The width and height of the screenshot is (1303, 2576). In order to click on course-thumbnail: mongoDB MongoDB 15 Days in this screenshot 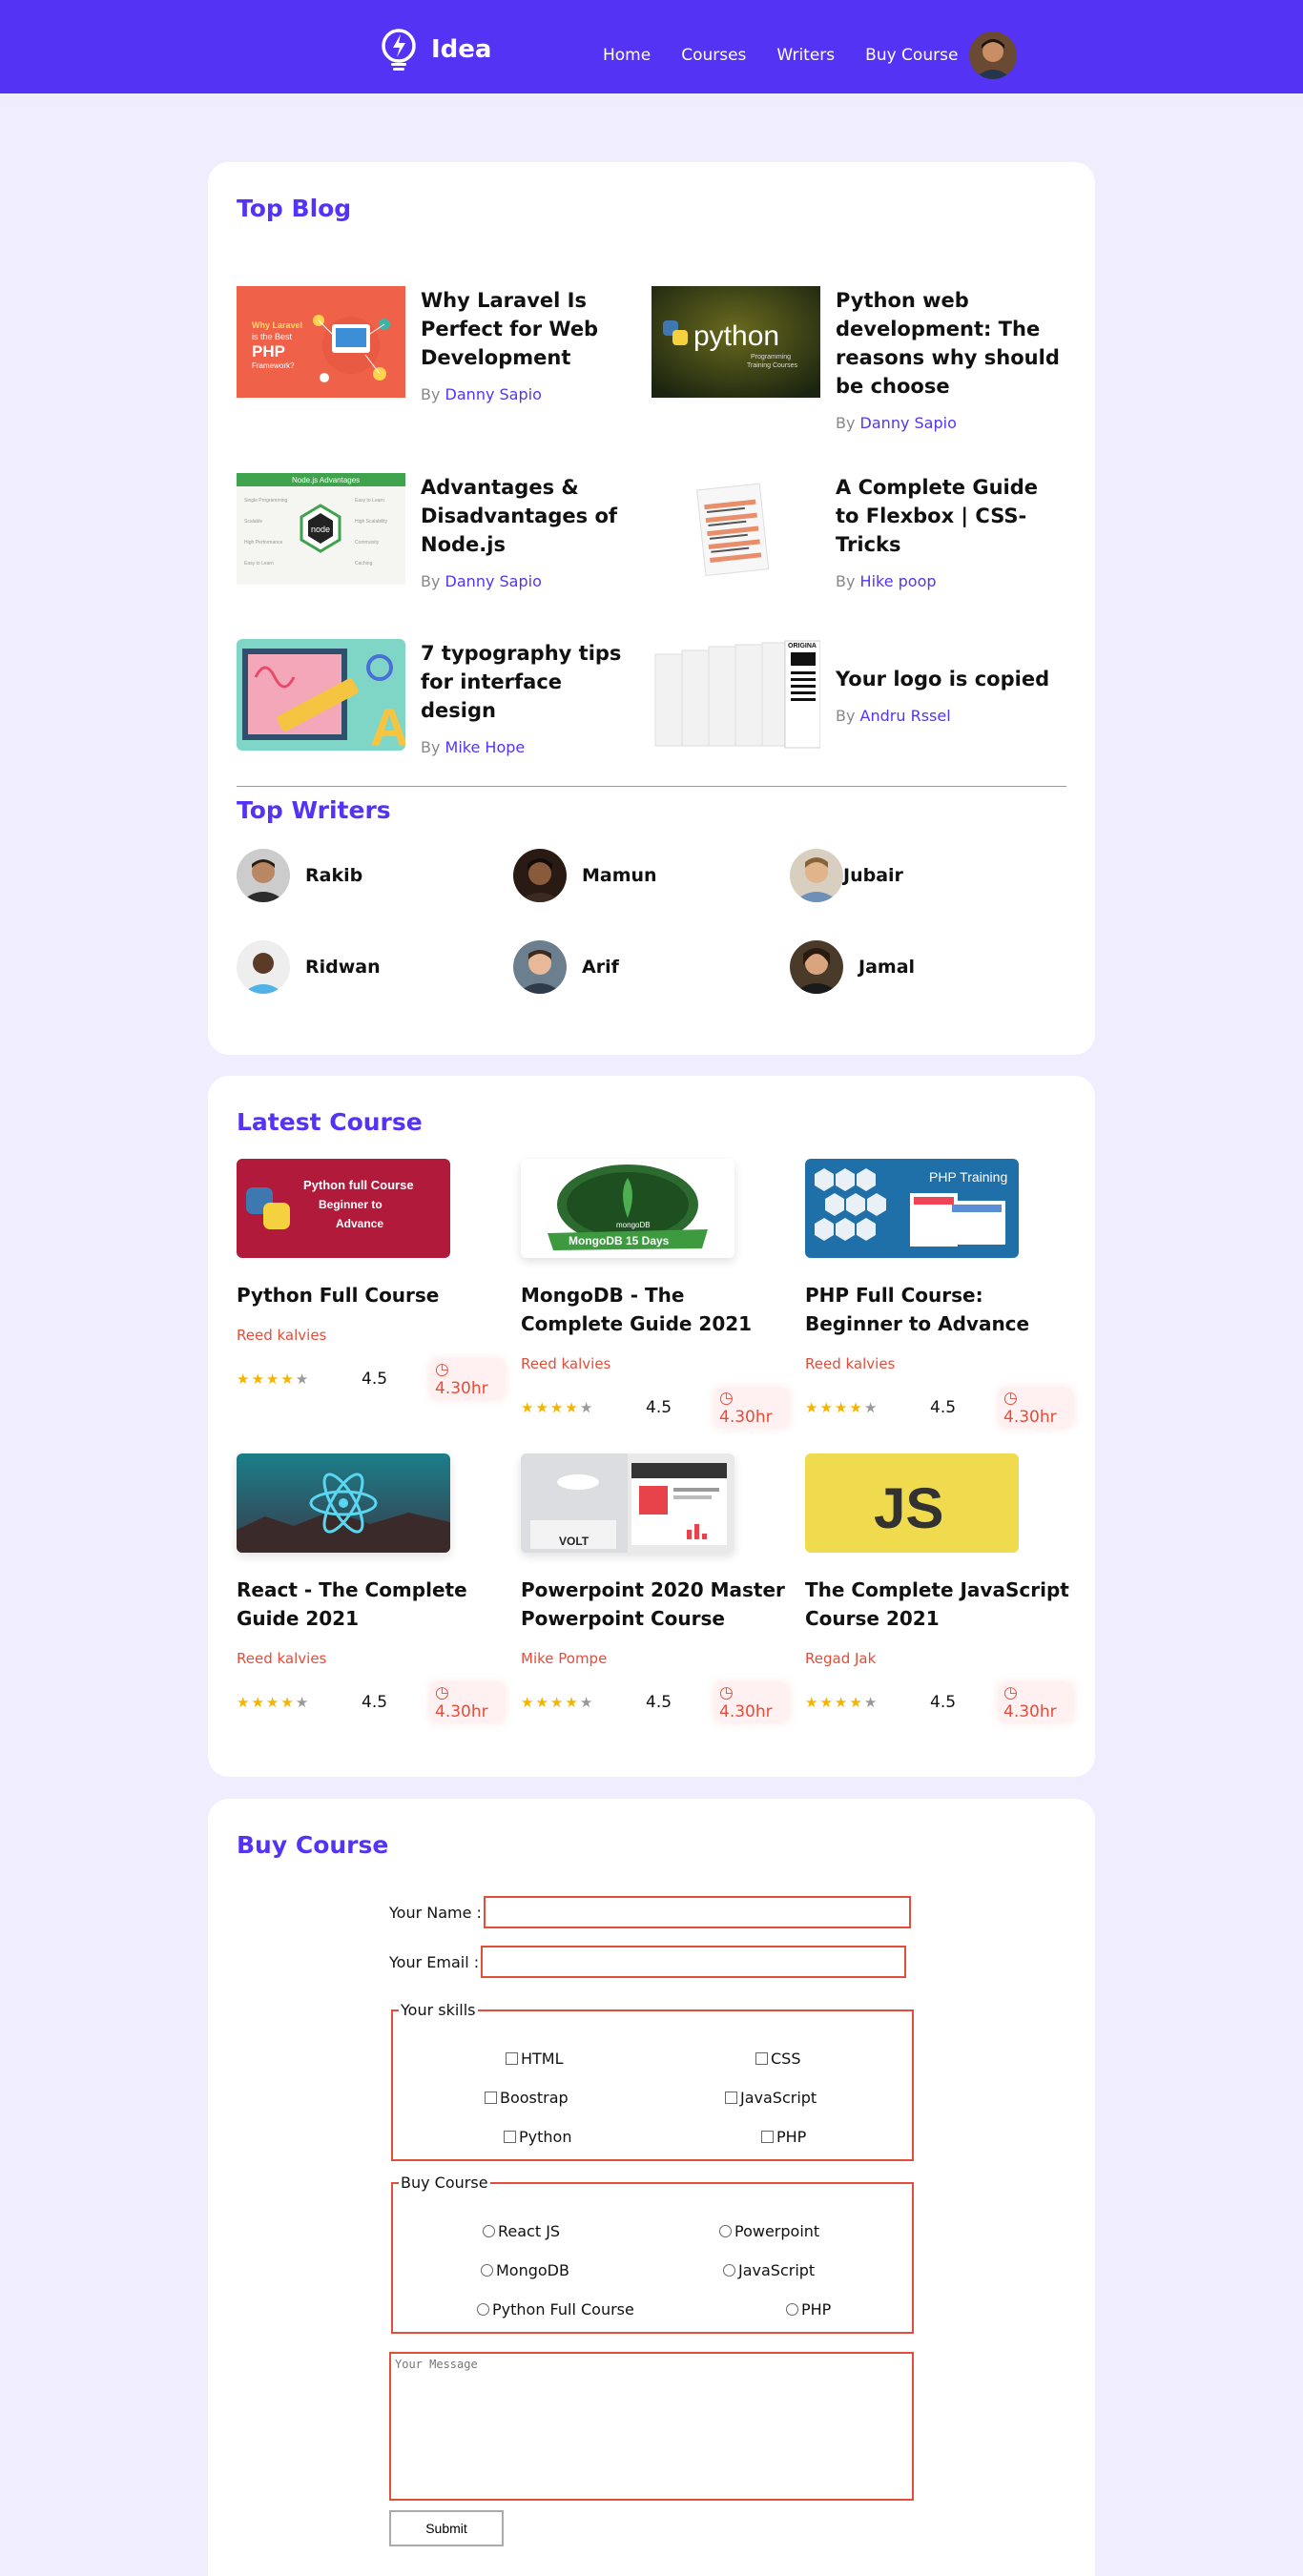, I will do `click(627, 1208)`.